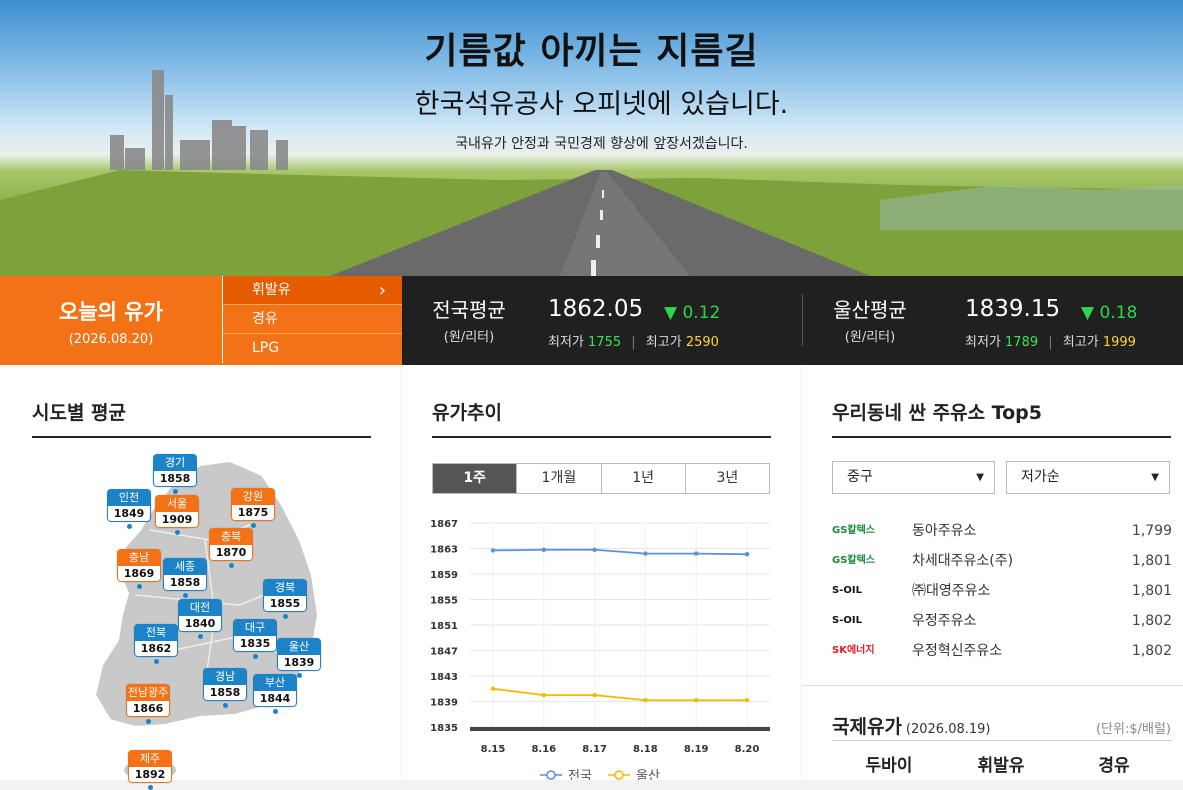  Describe the element at coordinates (139, 574) in the screenshot. I see `region-price: 1869` at that location.